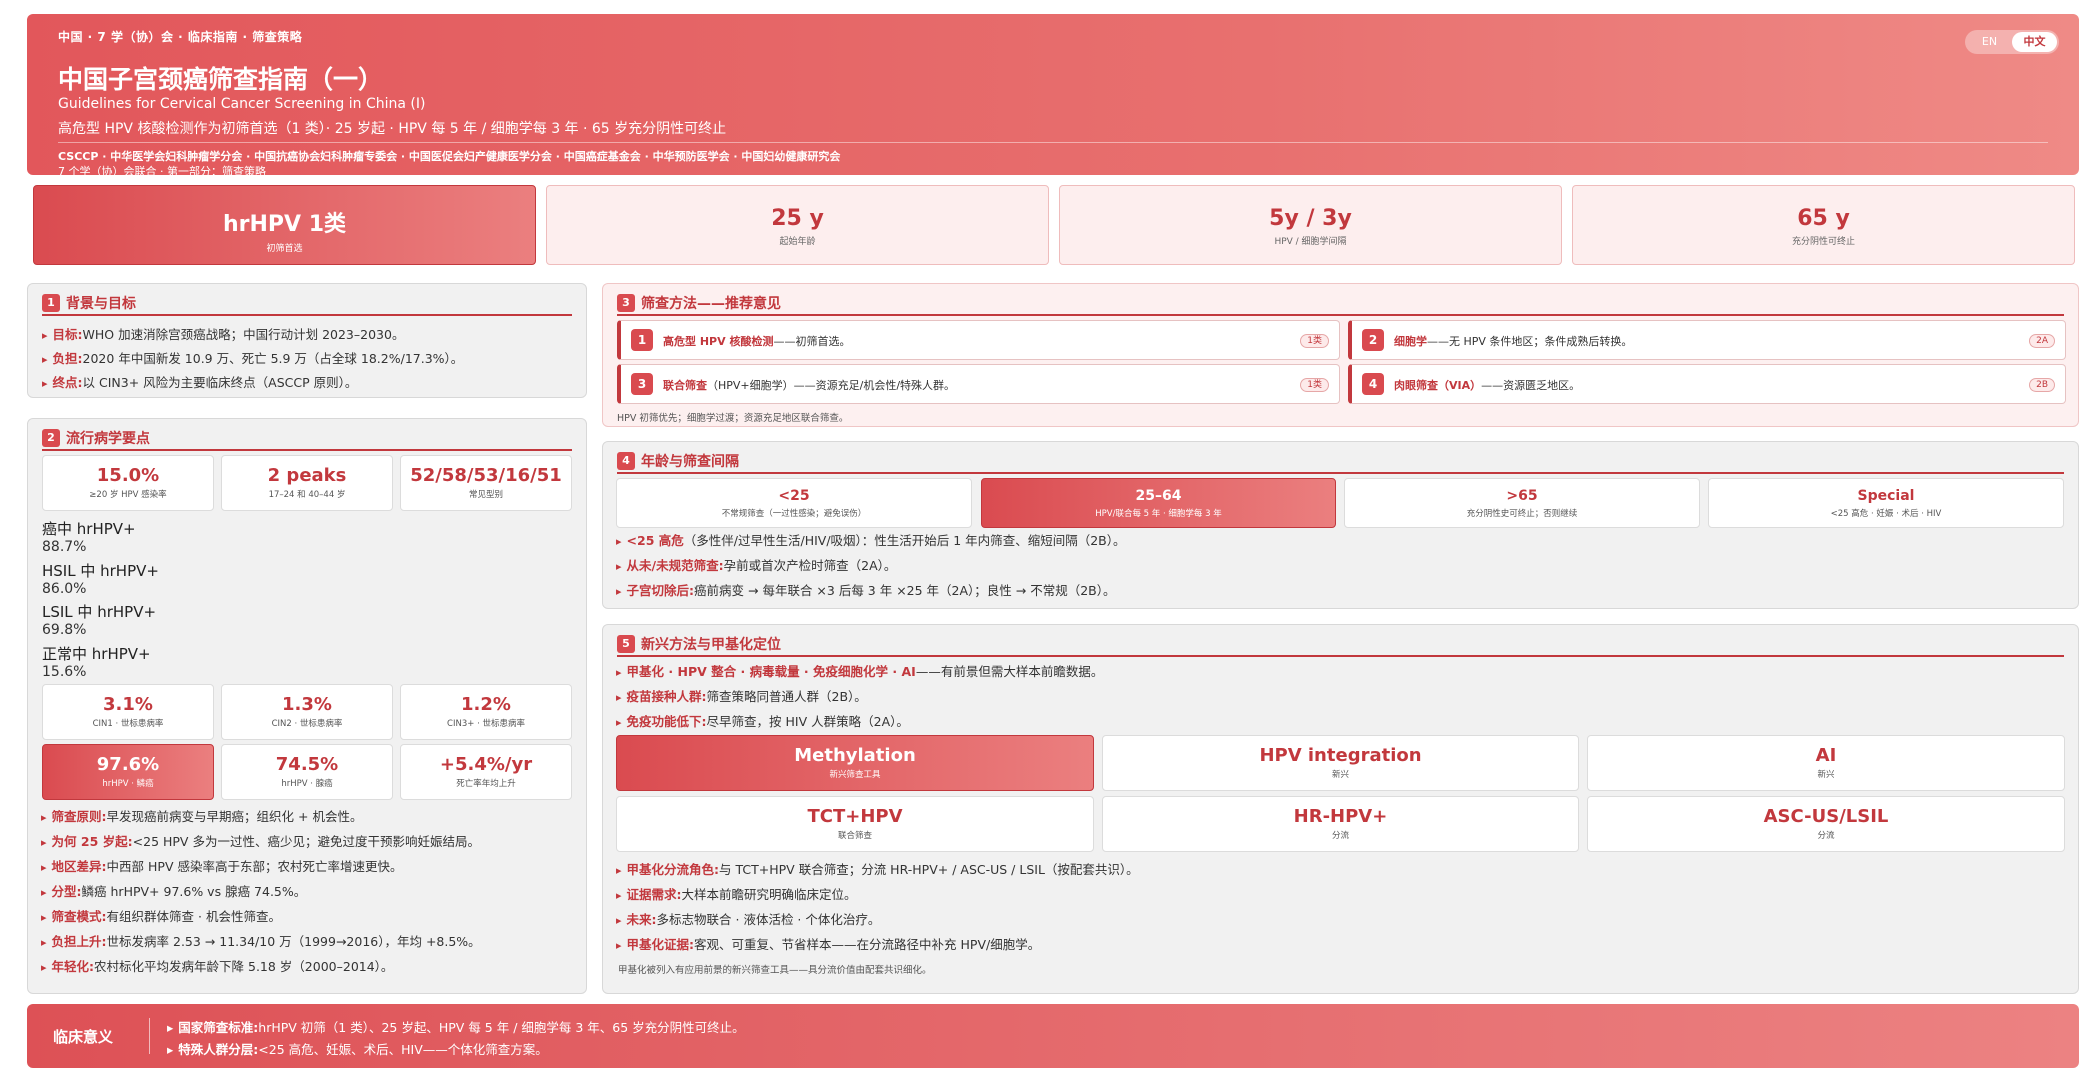 The height and width of the screenshot is (1080, 2100). What do you see at coordinates (1823, 218) in the screenshot?
I see `kpi-value: 65 y` at bounding box center [1823, 218].